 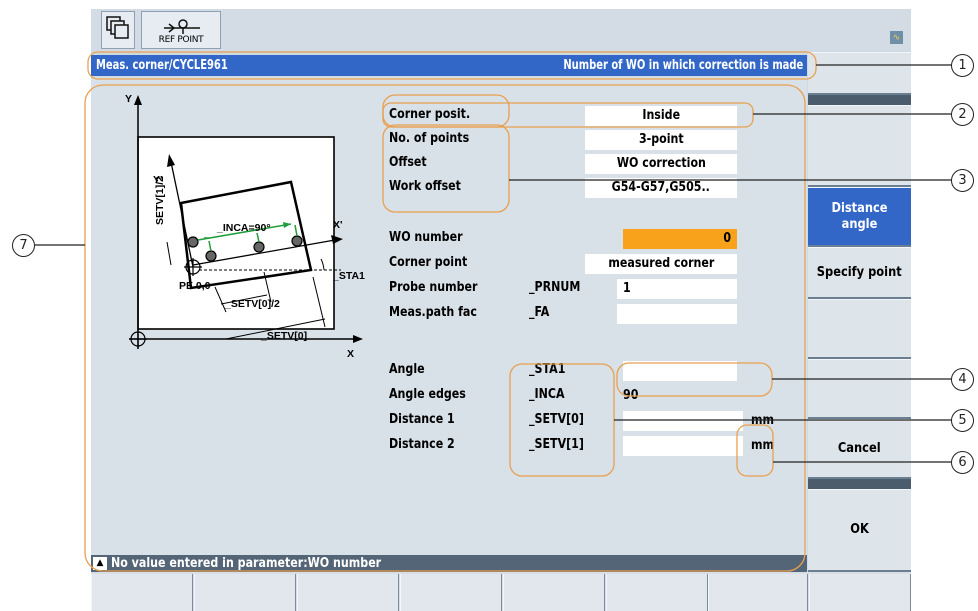 What do you see at coordinates (181, 40) in the screenshot?
I see `ref-point-label: REF POINT` at bounding box center [181, 40].